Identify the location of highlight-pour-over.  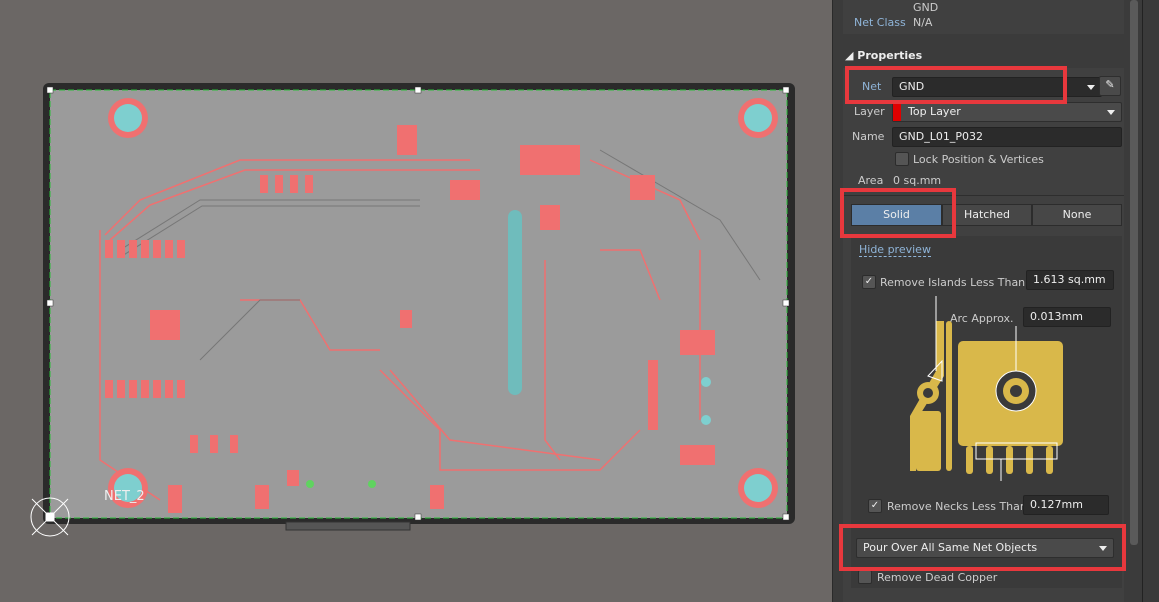
(982, 547).